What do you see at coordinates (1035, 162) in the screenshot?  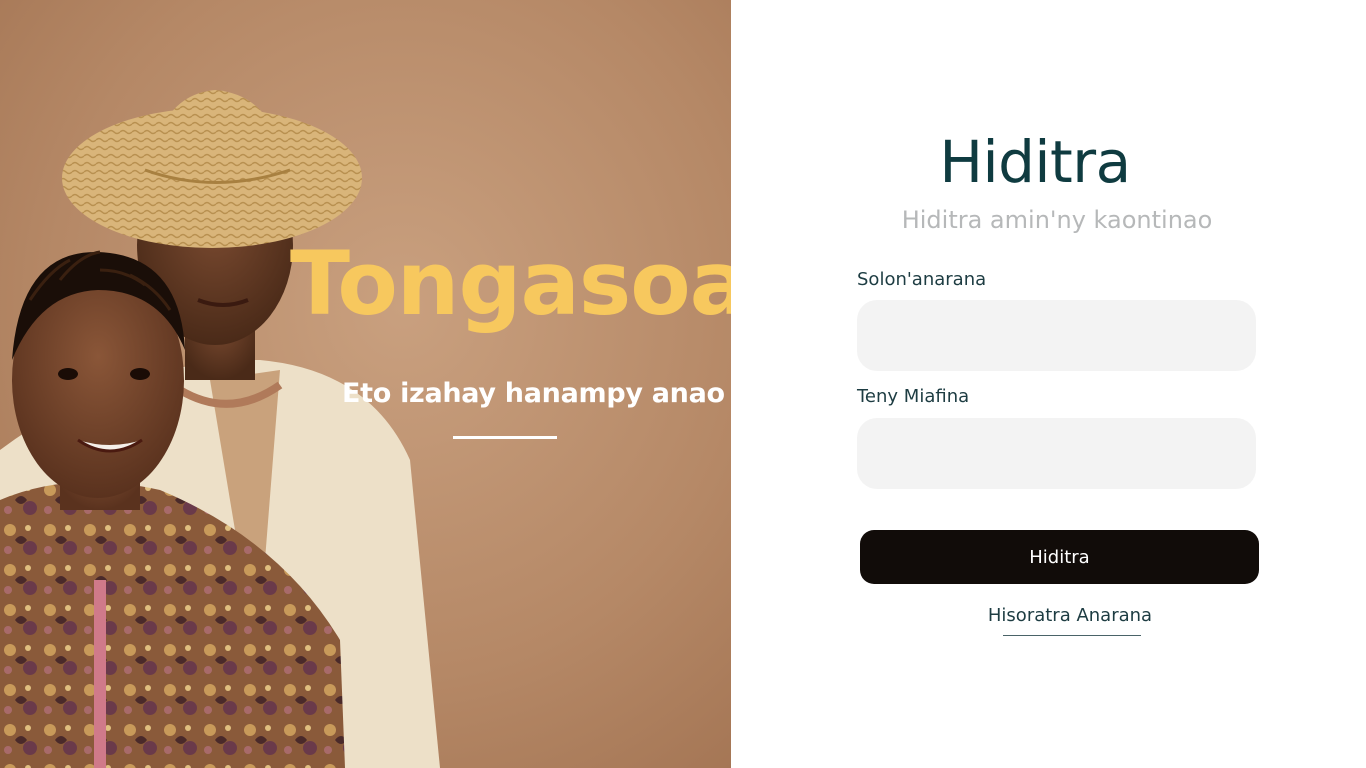 I see `form-title: Hiditra` at bounding box center [1035, 162].